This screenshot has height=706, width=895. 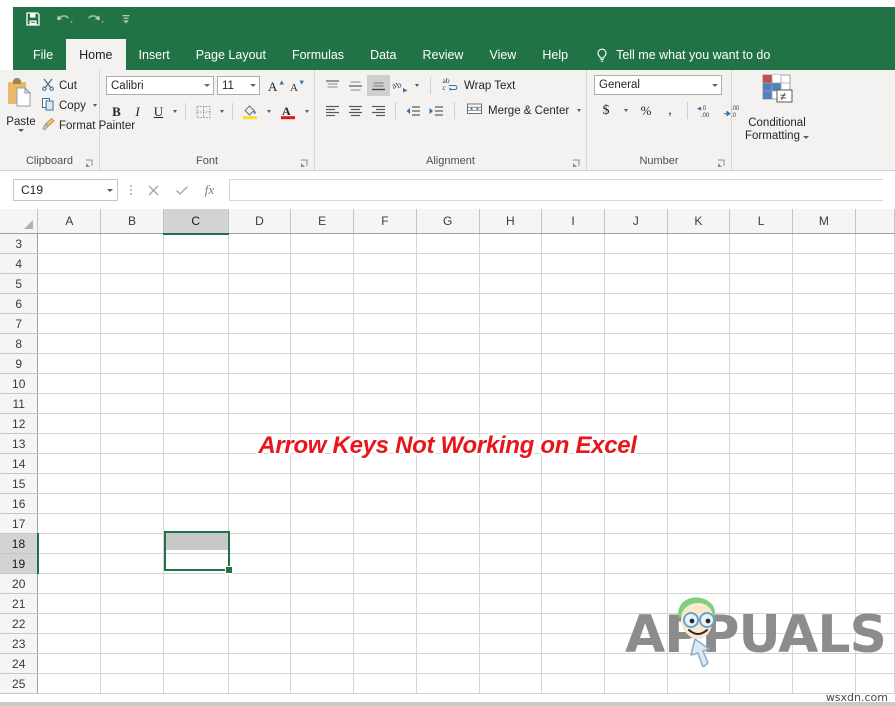 I want to click on cell-K25, so click(x=699, y=683).